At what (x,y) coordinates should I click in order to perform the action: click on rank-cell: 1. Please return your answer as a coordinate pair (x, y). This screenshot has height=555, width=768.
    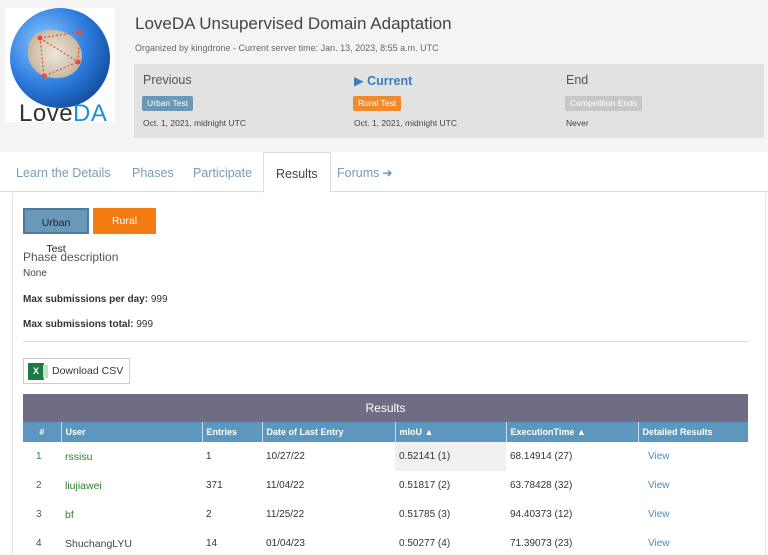
    Looking at the image, I should click on (39, 456).